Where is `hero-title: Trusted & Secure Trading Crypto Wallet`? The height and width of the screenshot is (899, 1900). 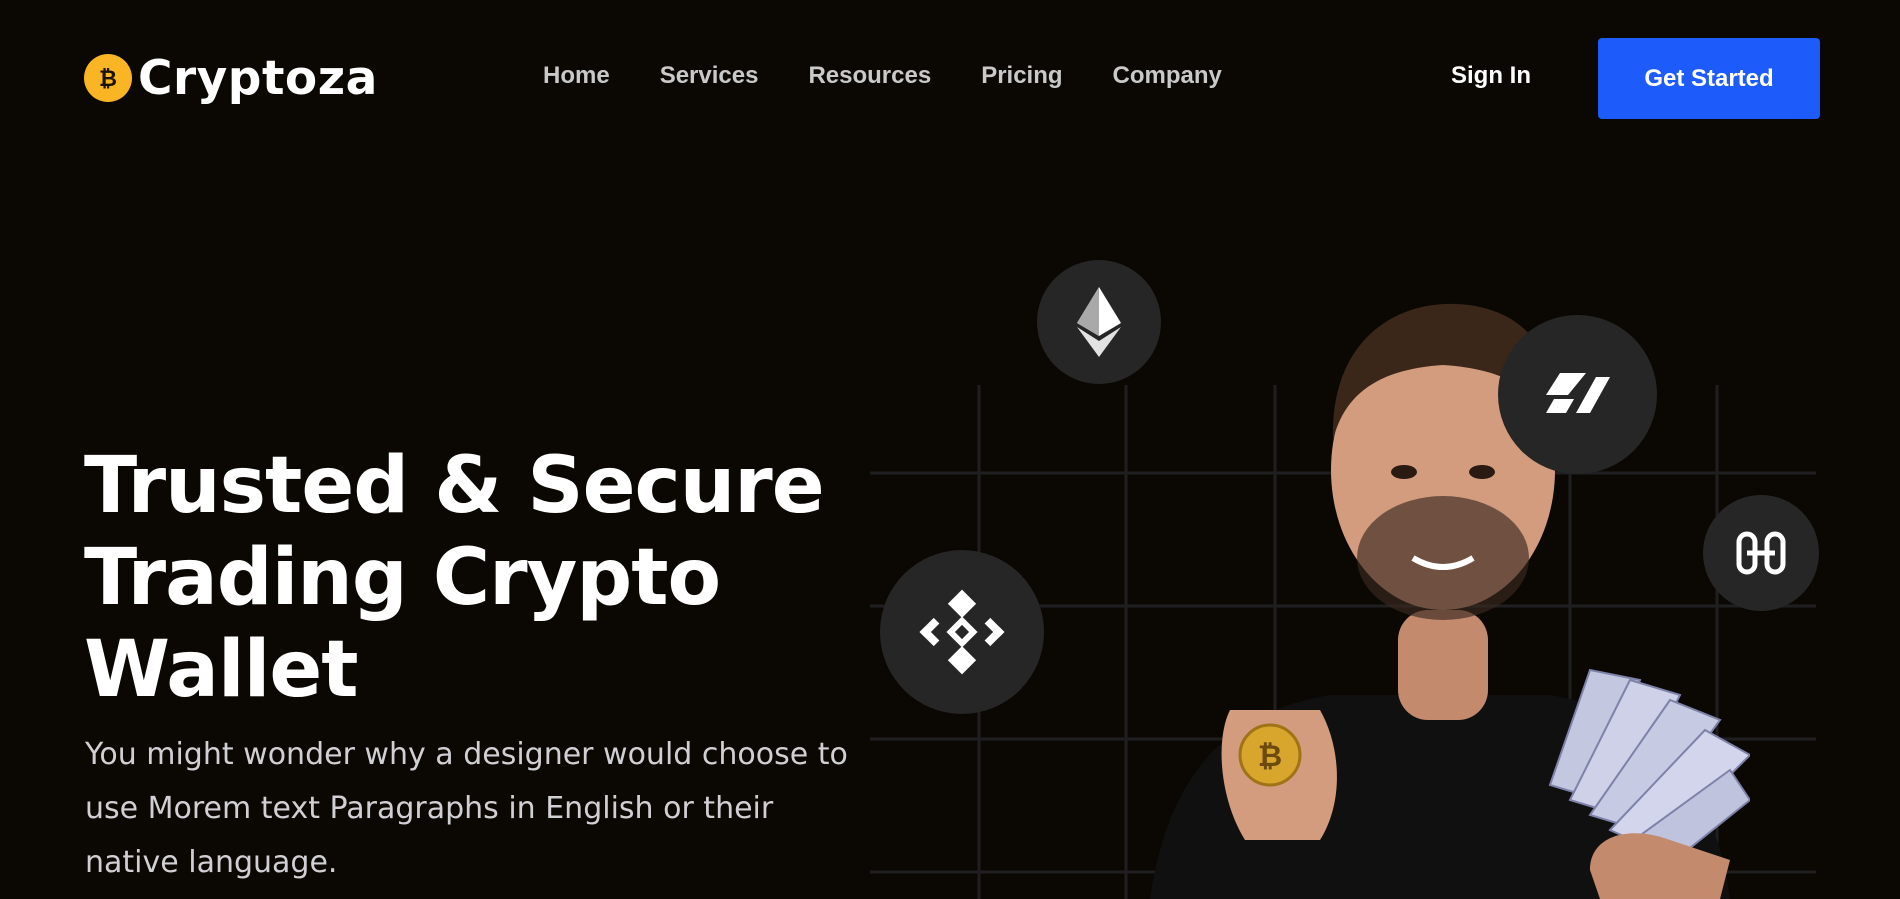 hero-title: Trusted & Secure Trading Crypto Wallet is located at coordinates (494, 578).